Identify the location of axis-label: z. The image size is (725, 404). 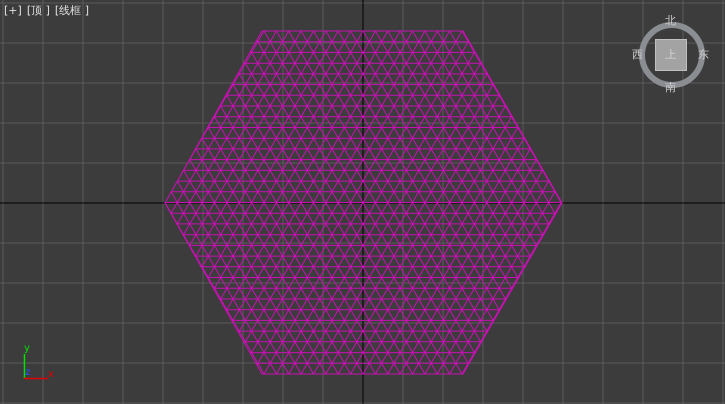
(27, 373).